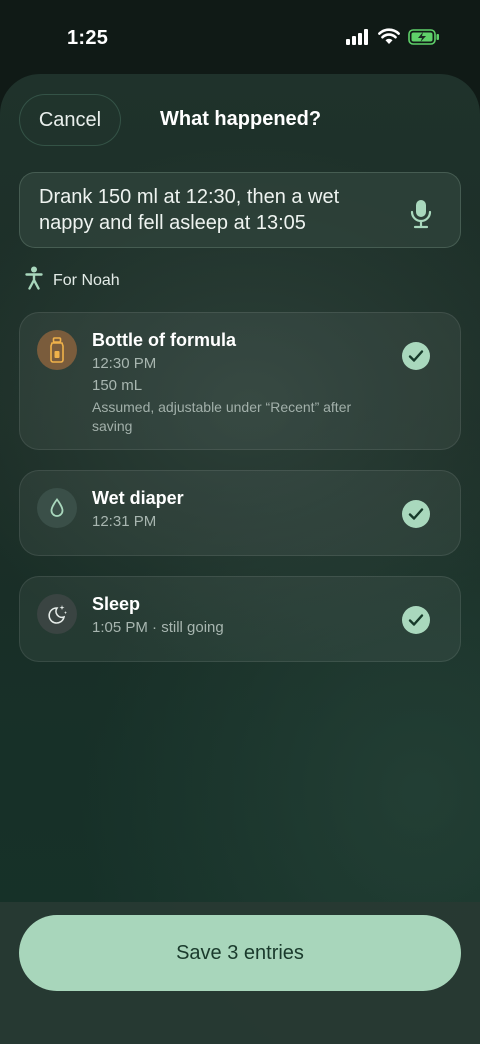 The height and width of the screenshot is (1044, 480). I want to click on status-bar: 1:25, so click(240, 38).